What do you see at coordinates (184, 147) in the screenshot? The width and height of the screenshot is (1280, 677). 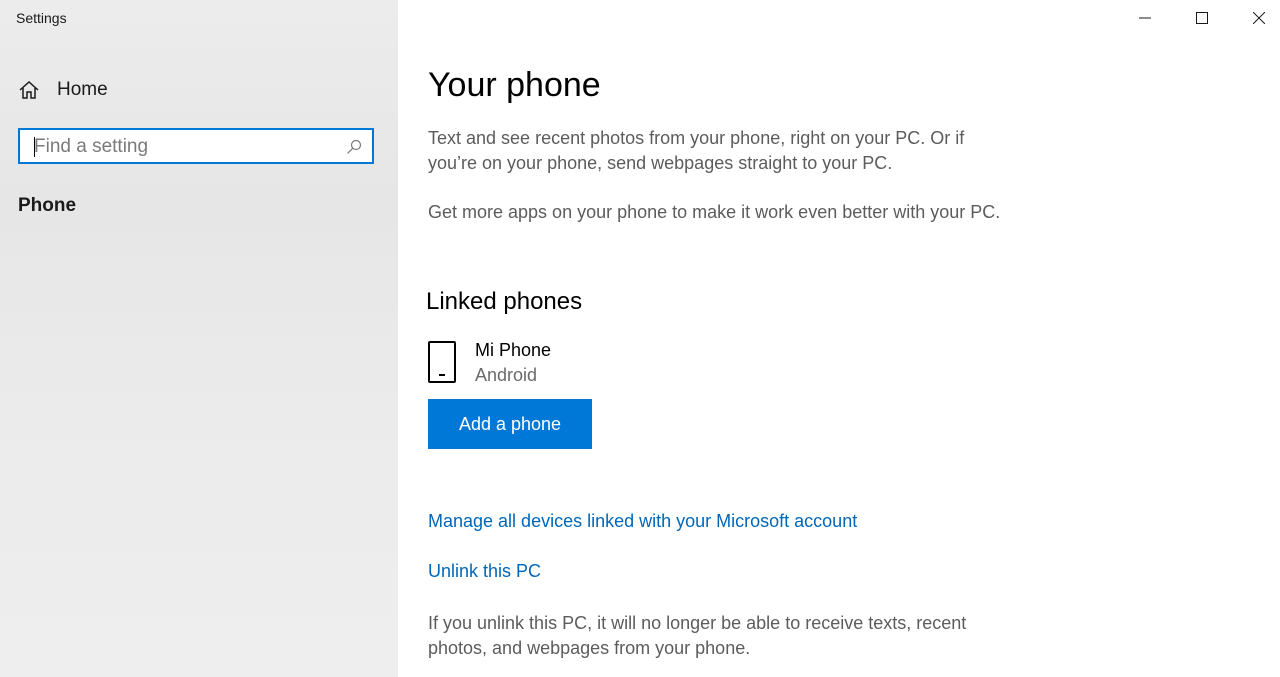 I see `search-input` at bounding box center [184, 147].